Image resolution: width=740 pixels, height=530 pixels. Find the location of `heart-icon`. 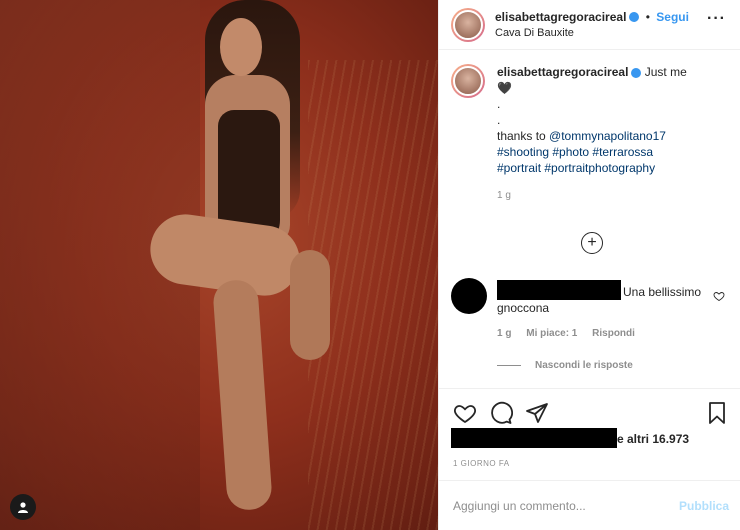

heart-icon is located at coordinates (465, 413).